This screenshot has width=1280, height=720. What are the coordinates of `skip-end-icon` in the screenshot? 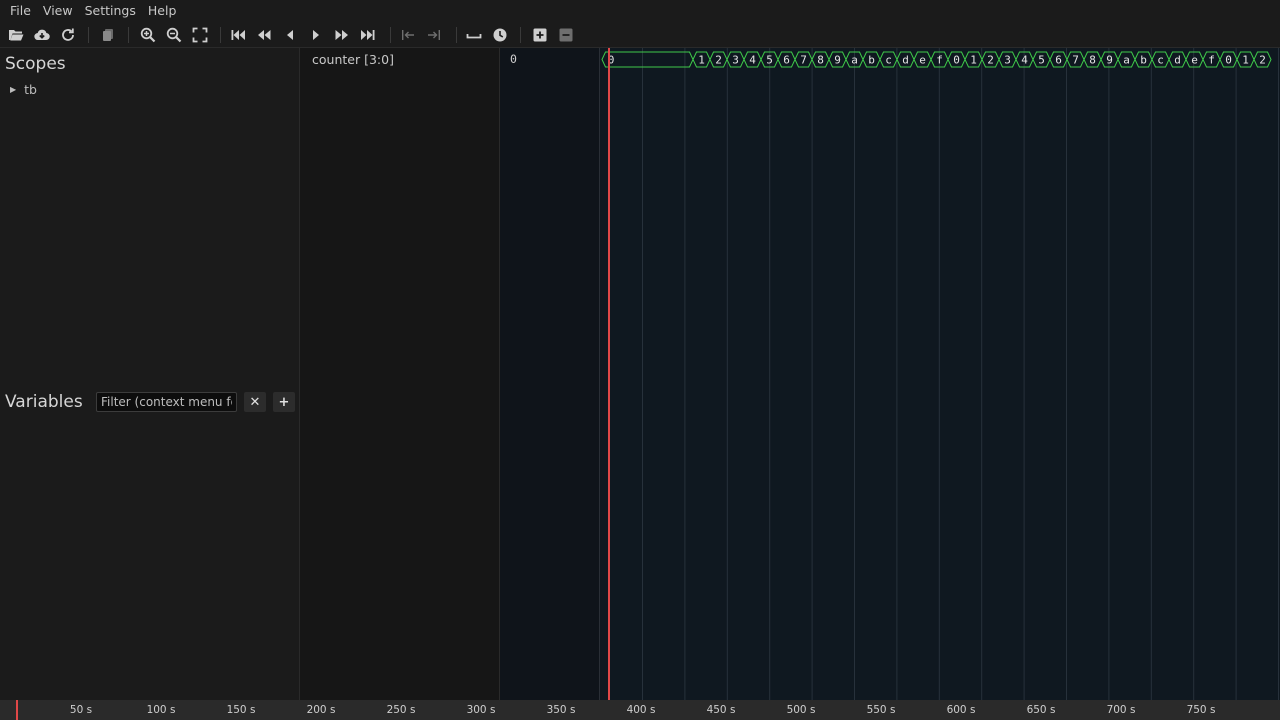 It's located at (368, 35).